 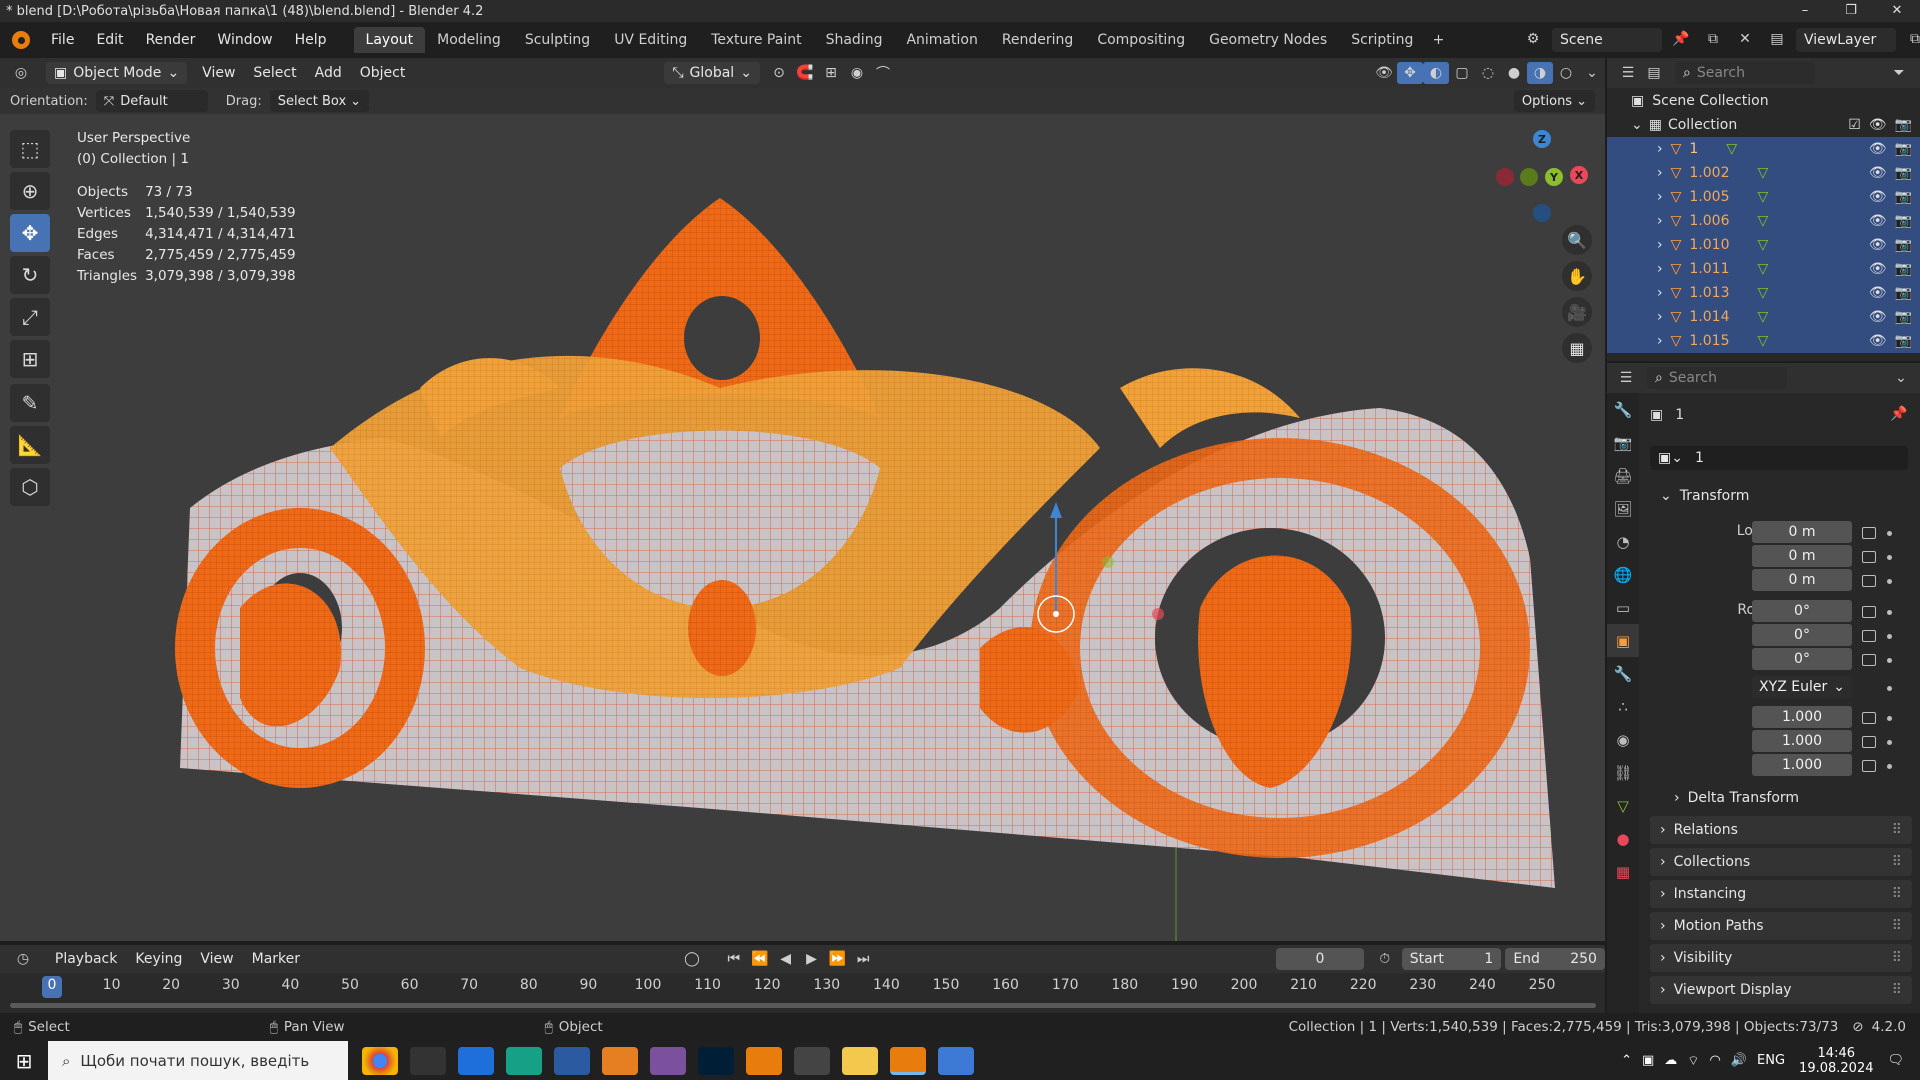 What do you see at coordinates (1410, 73) in the screenshot?
I see `gizmo-toggle-icon: ✥` at bounding box center [1410, 73].